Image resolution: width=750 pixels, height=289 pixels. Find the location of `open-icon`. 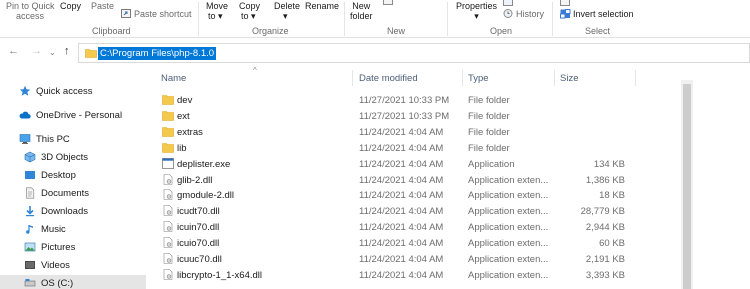

open-icon is located at coordinates (508, 3).